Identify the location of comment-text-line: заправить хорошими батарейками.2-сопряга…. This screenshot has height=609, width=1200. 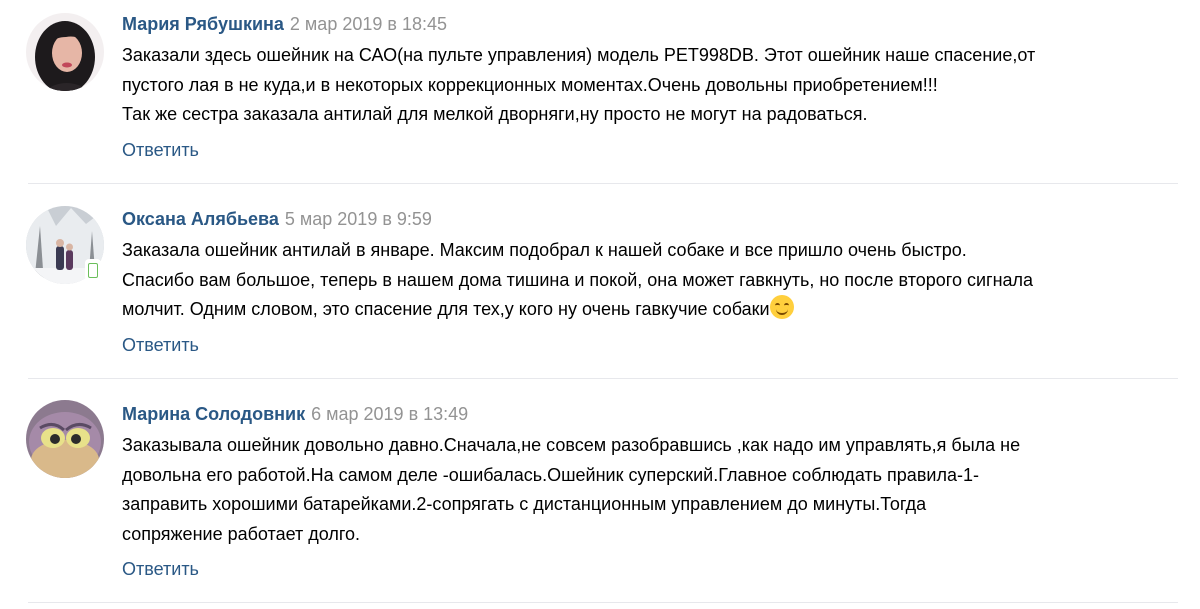
(524, 504).